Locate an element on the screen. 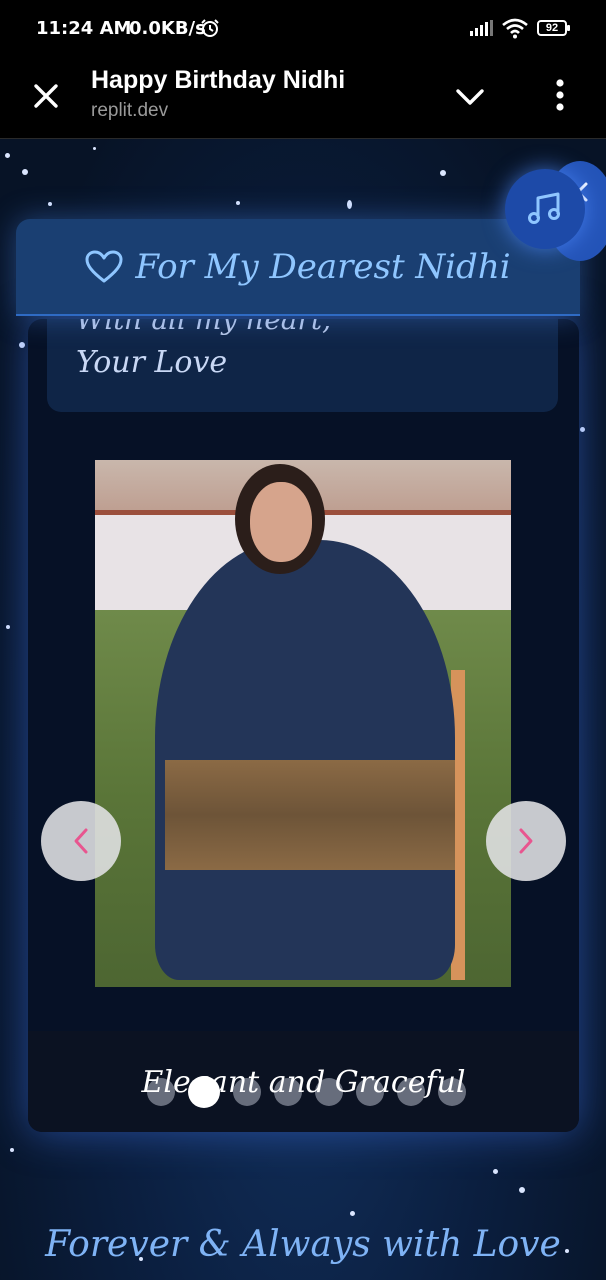  love-letter: With all my heart, Your Love is located at coordinates (302, 365).